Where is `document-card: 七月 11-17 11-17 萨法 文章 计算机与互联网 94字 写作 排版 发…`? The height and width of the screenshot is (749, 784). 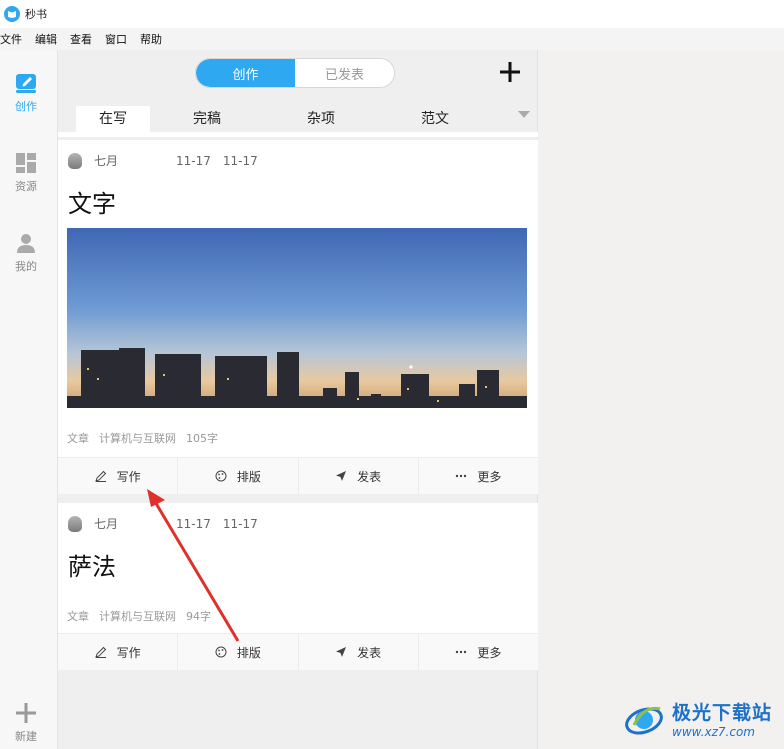 document-card: 七月 11-17 11-17 萨法 文章 计算机与互联网 94字 写作 排版 发… is located at coordinates (298, 586).